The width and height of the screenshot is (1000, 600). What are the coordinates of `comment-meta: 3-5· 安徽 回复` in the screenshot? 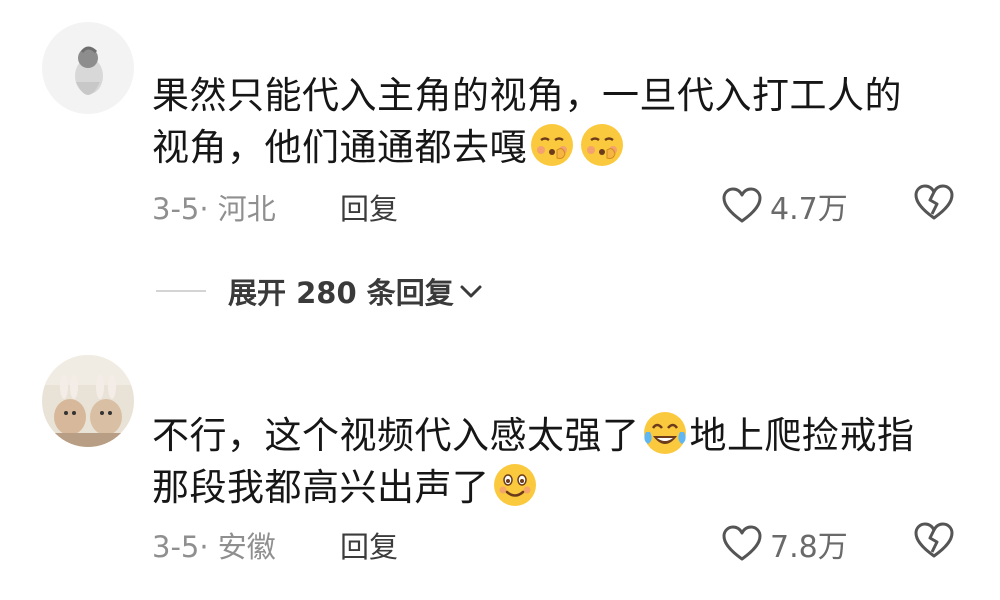 It's located at (275, 545).